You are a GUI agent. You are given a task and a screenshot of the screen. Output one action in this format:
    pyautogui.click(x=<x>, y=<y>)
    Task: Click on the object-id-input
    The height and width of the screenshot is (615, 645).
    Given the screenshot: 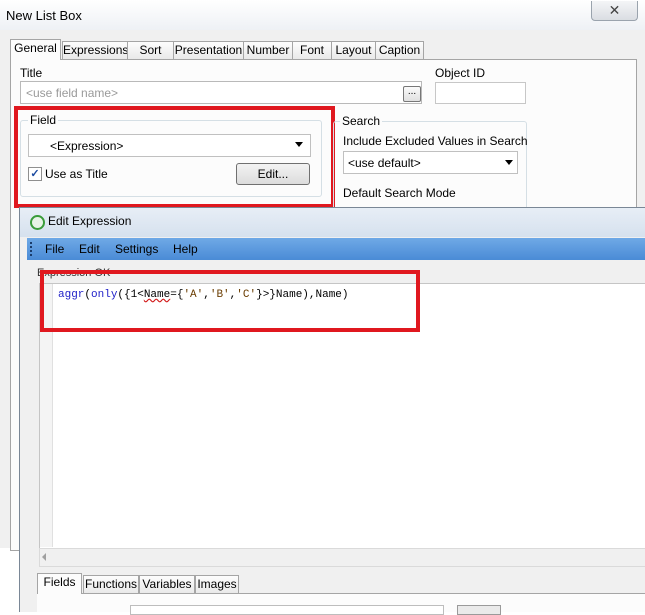 What is the action you would take?
    pyautogui.click(x=480, y=93)
    